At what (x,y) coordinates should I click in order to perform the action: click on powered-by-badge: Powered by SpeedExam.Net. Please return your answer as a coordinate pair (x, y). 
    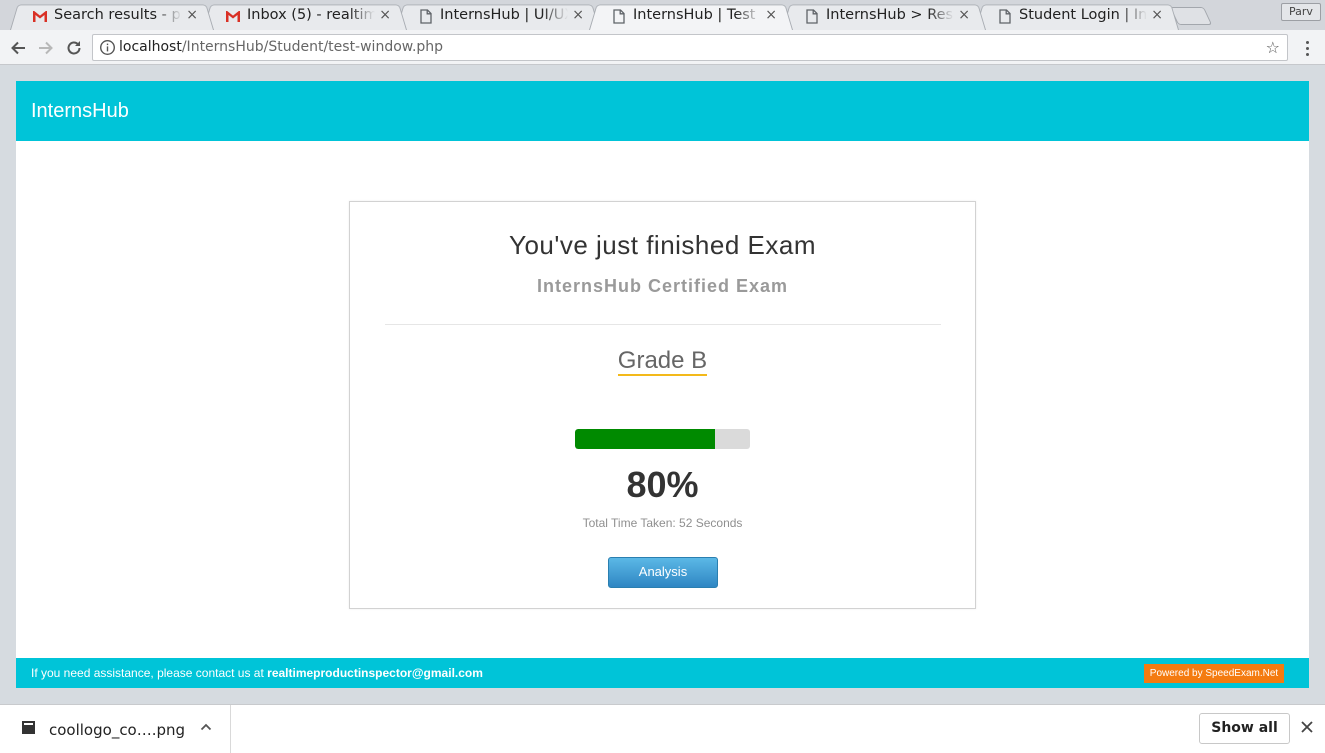
    Looking at the image, I should click on (1214, 673).